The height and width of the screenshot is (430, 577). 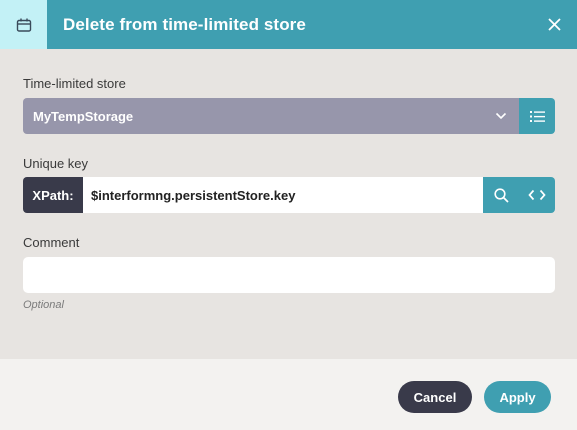 I want to click on key-code-button, so click(x=537, y=195).